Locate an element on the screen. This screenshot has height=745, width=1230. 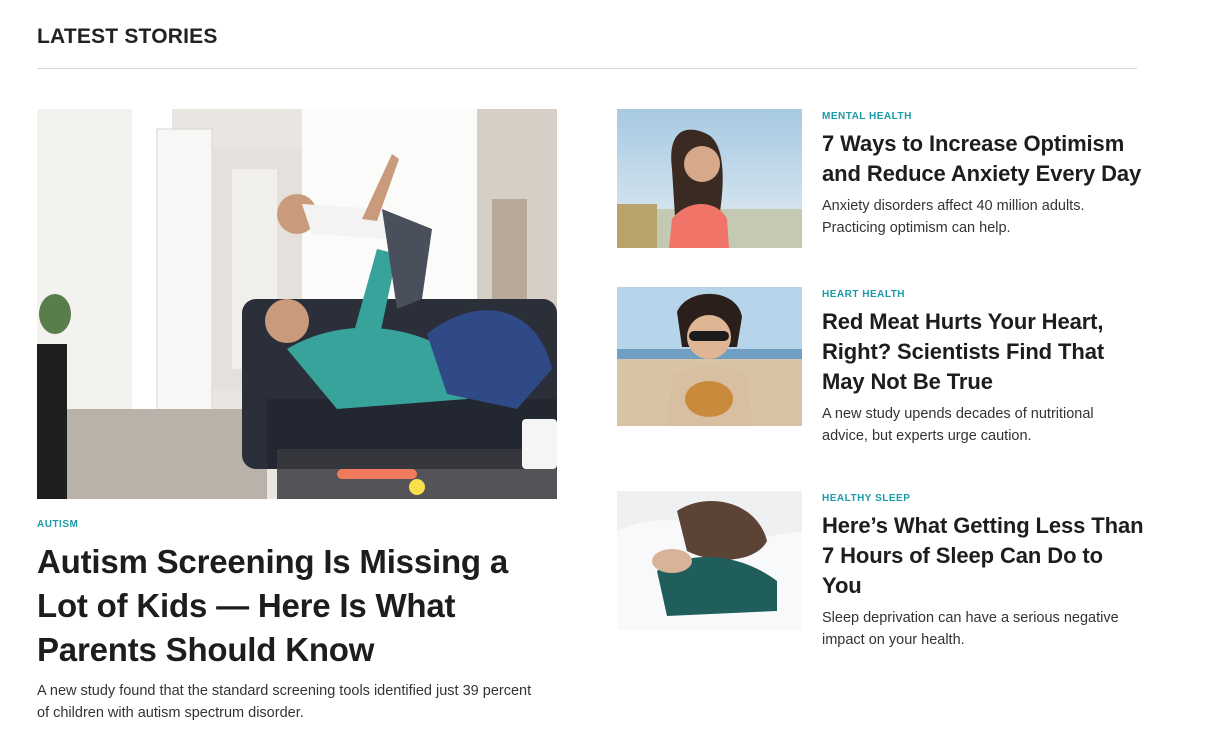
feature-category: AUTISM is located at coordinates (297, 524).